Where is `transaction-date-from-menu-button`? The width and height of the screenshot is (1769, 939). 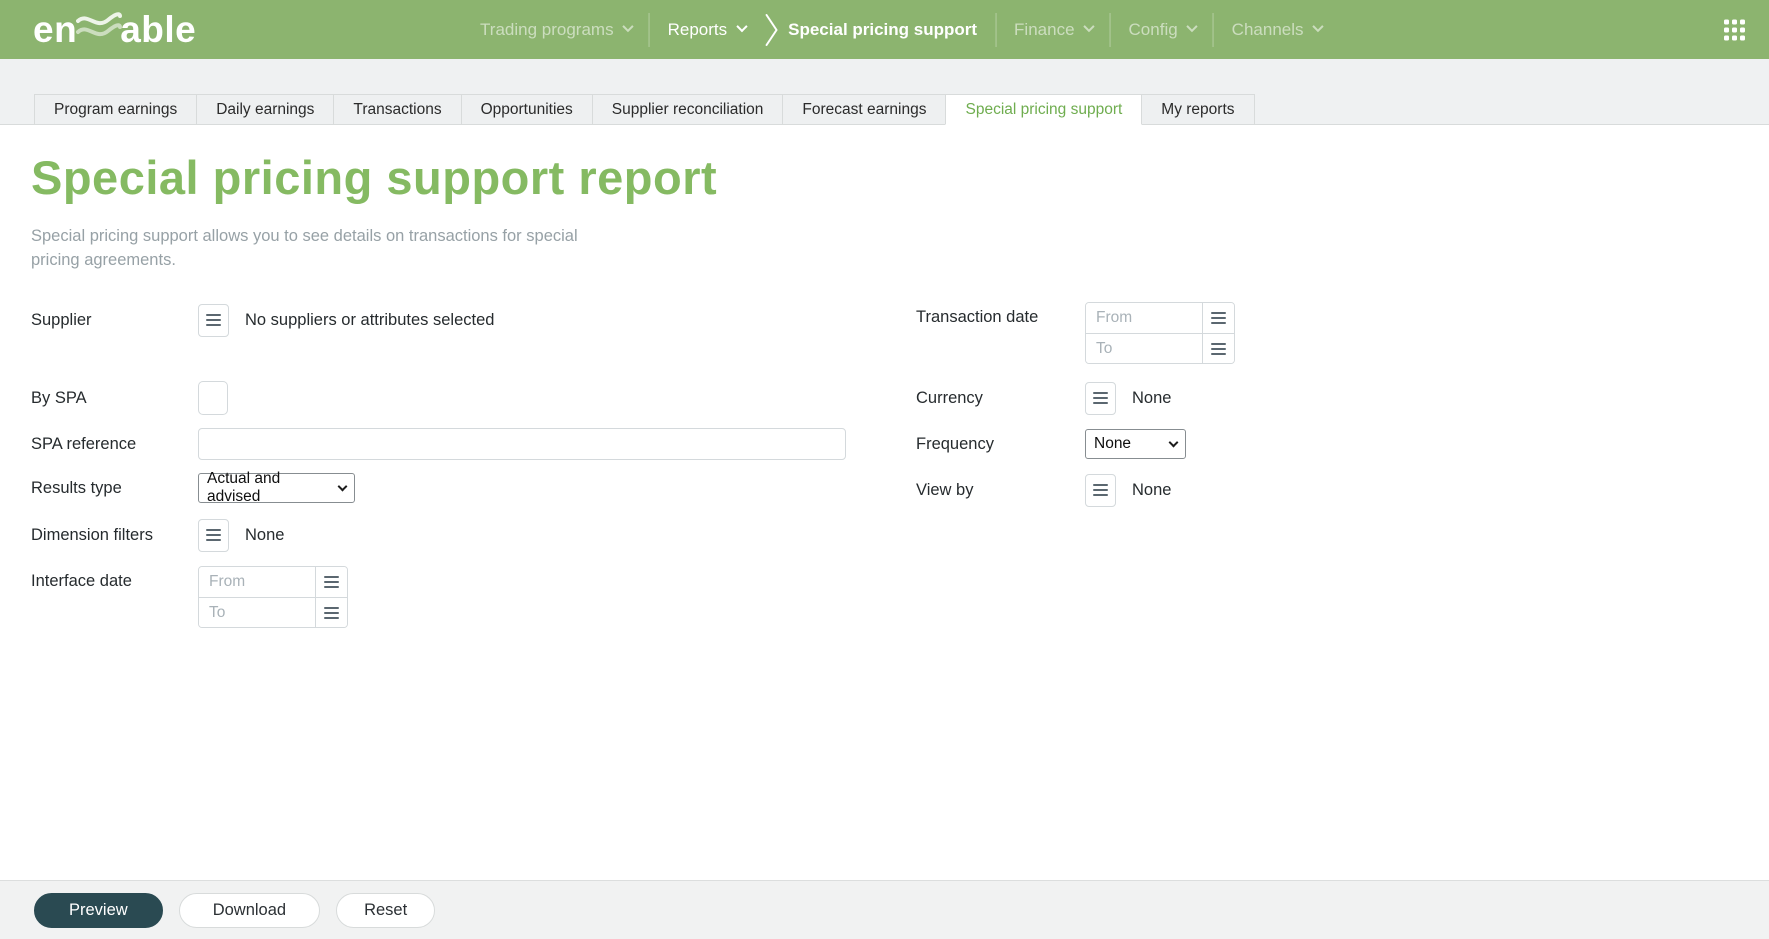 transaction-date-from-menu-button is located at coordinates (1218, 318).